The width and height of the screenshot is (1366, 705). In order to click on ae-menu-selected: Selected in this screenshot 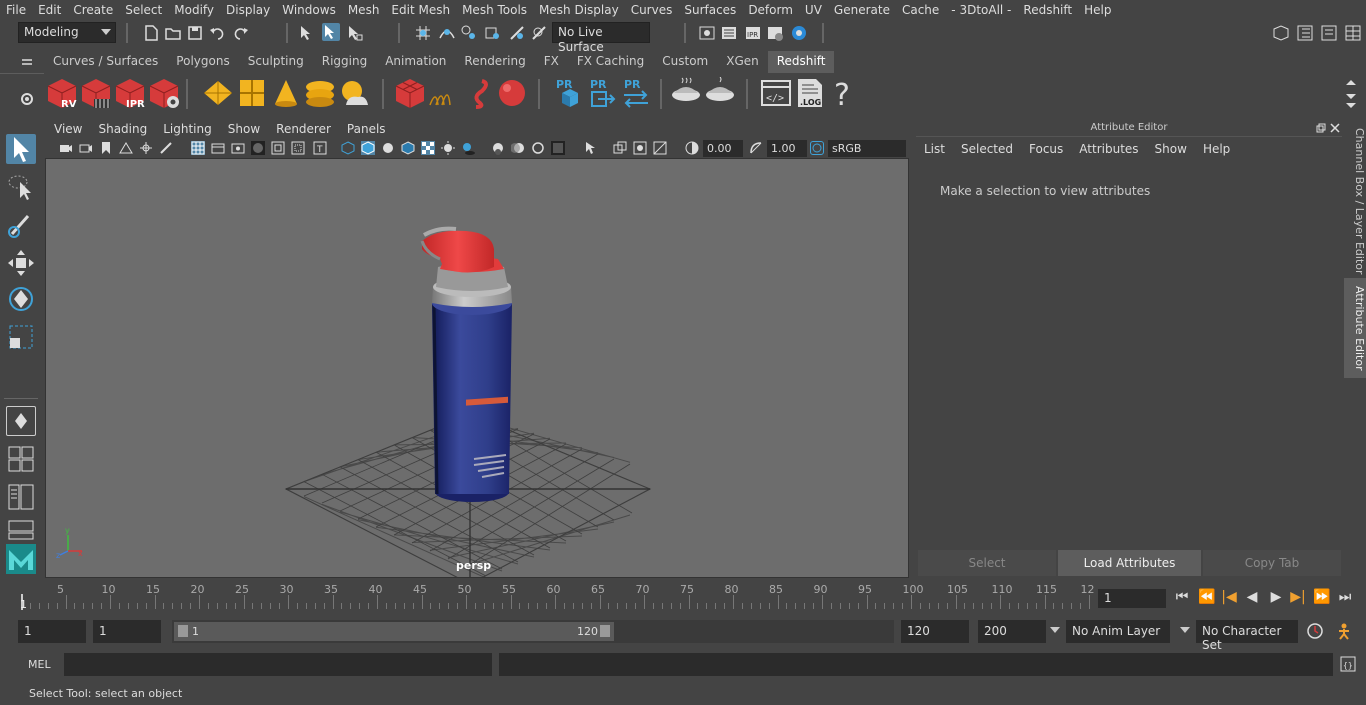, I will do `click(987, 151)`.